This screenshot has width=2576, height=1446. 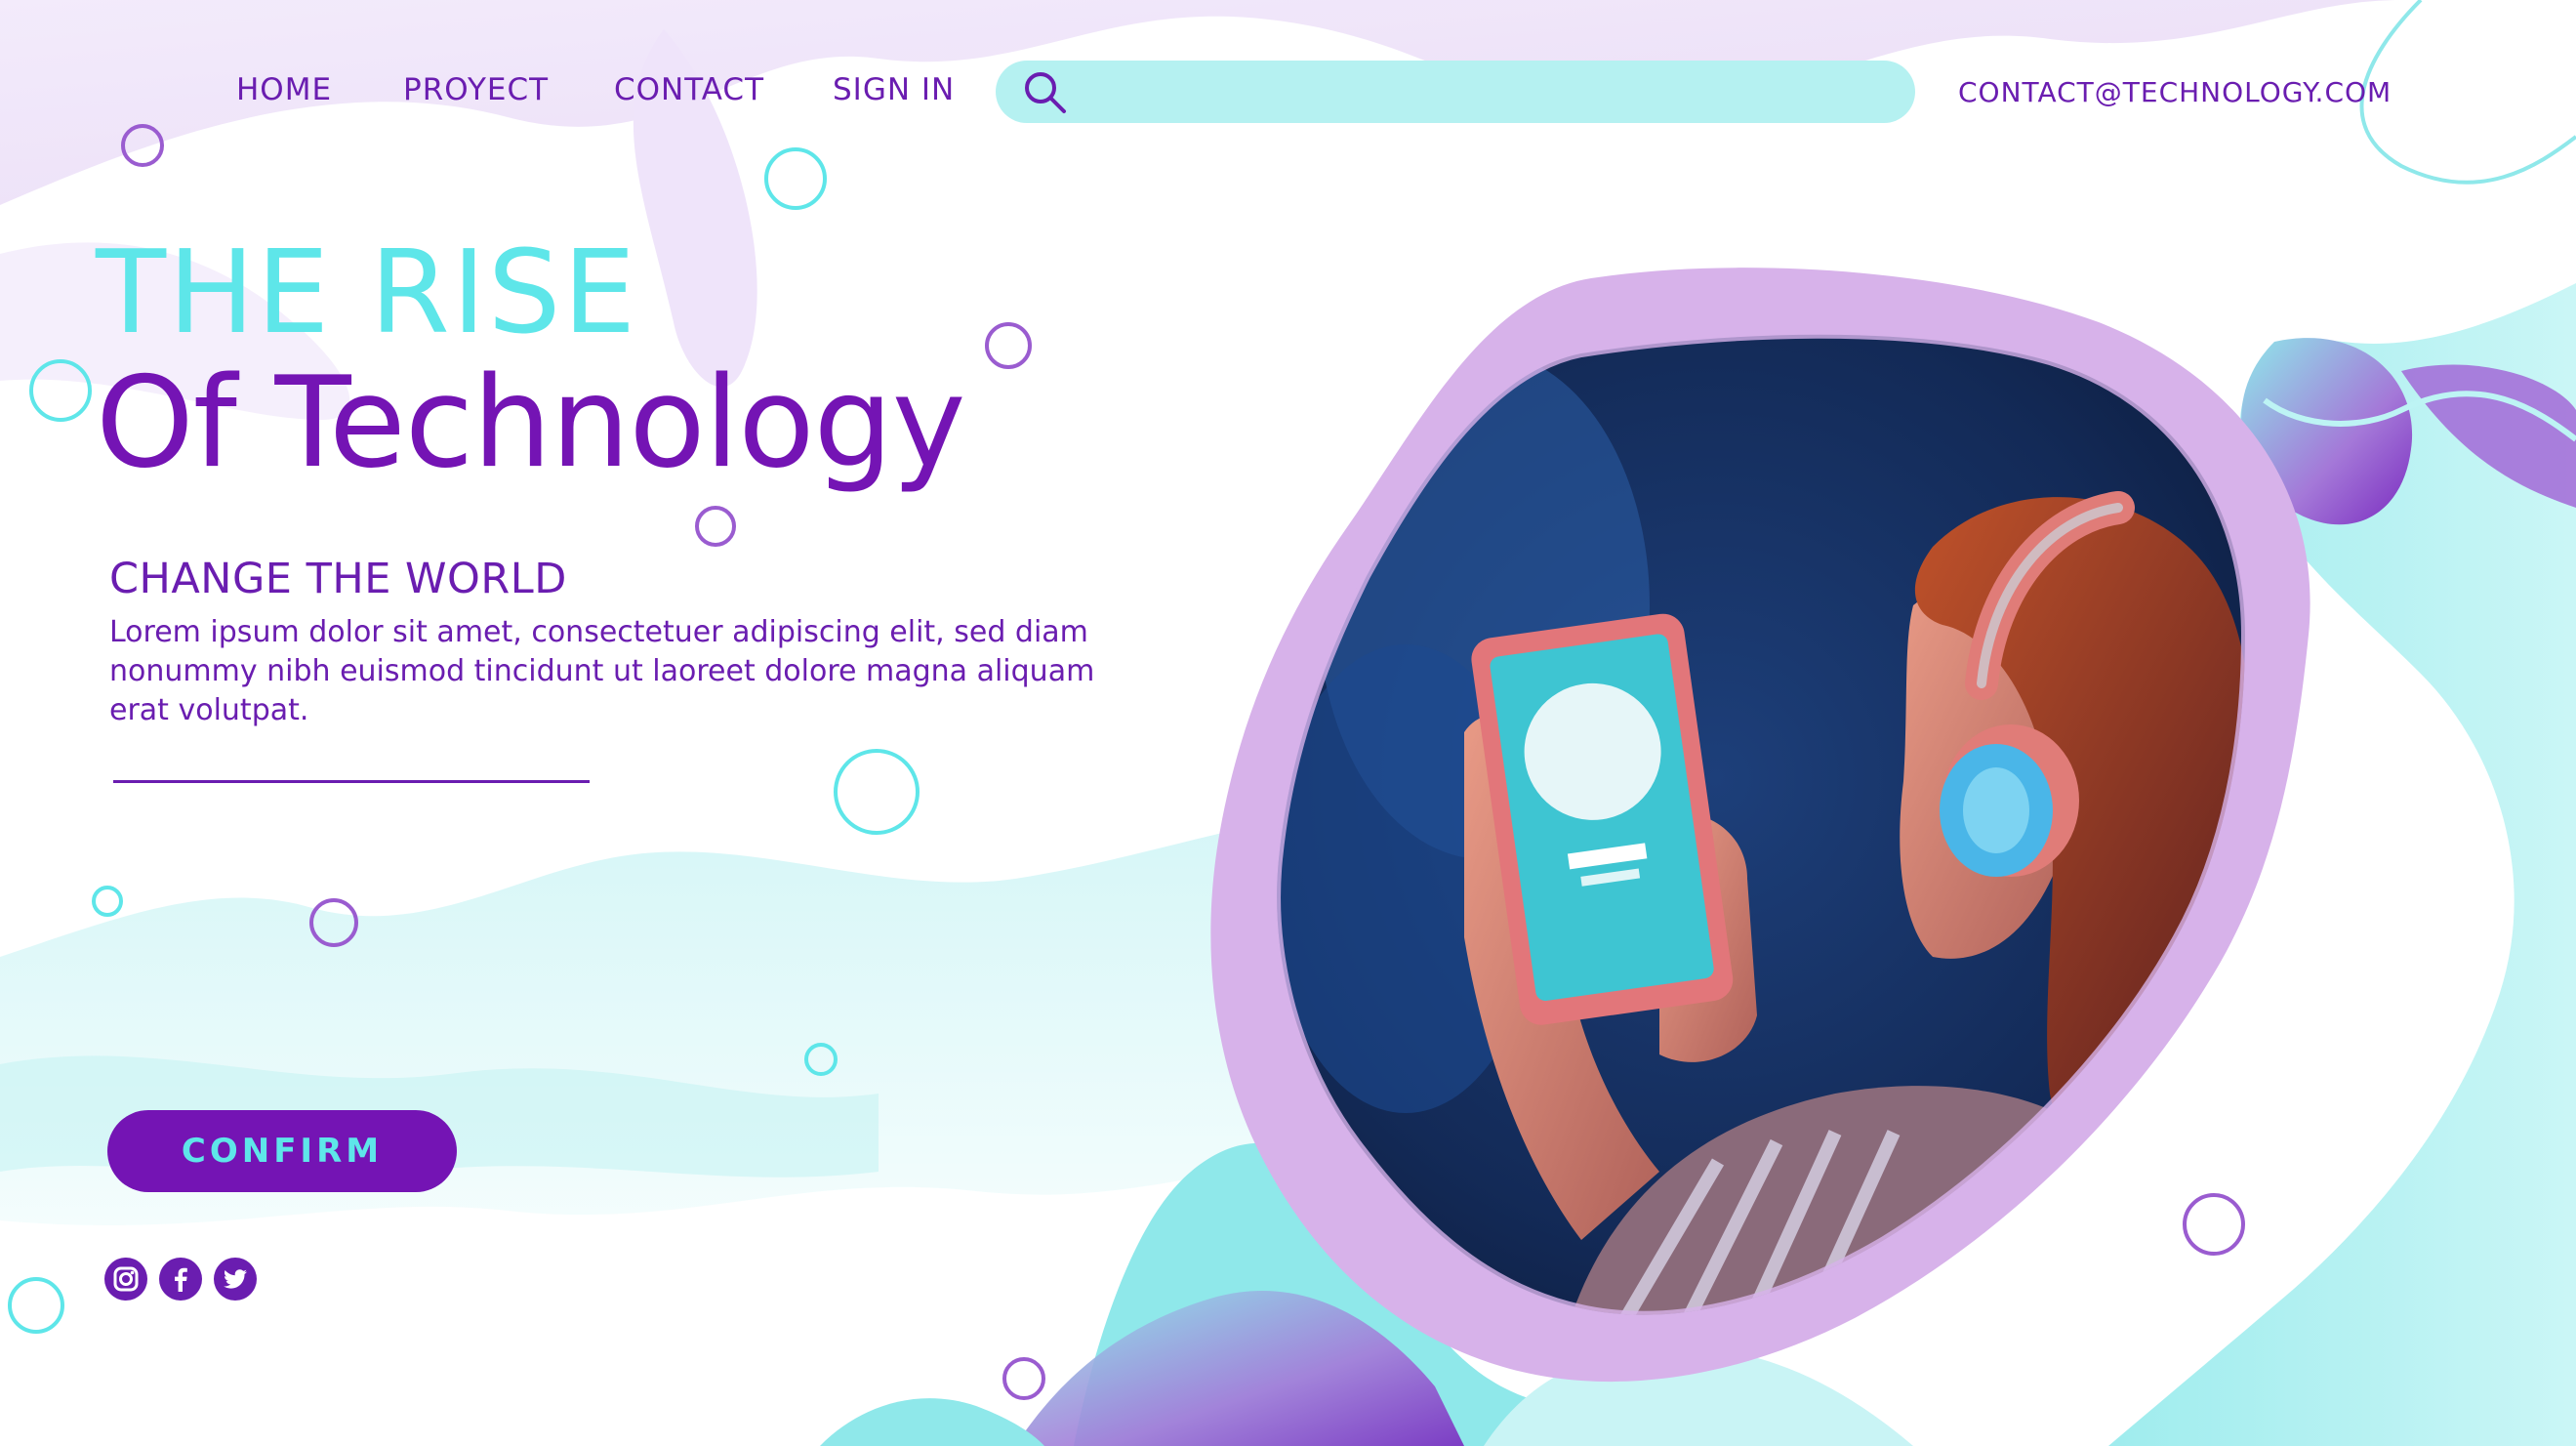 I want to click on bottom-left-teal, so click(x=932, y=1422).